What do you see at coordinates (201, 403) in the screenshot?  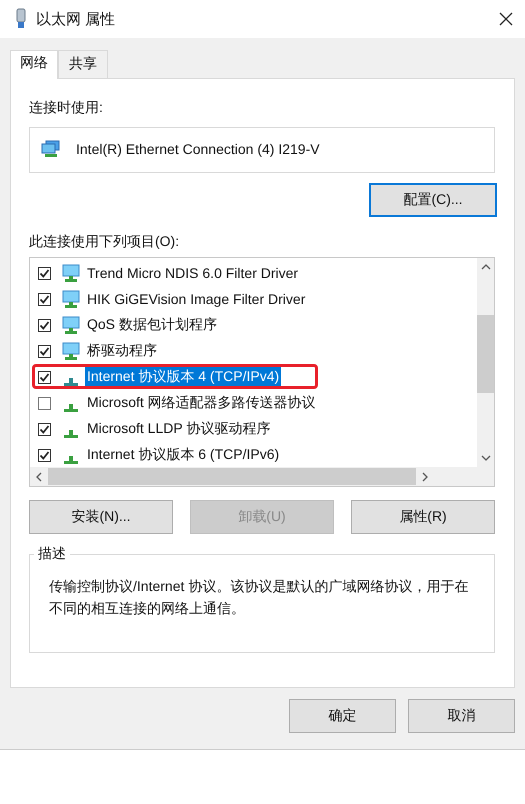 I see `list-item: Microsoft 网络适配器多路传送器协议` at bounding box center [201, 403].